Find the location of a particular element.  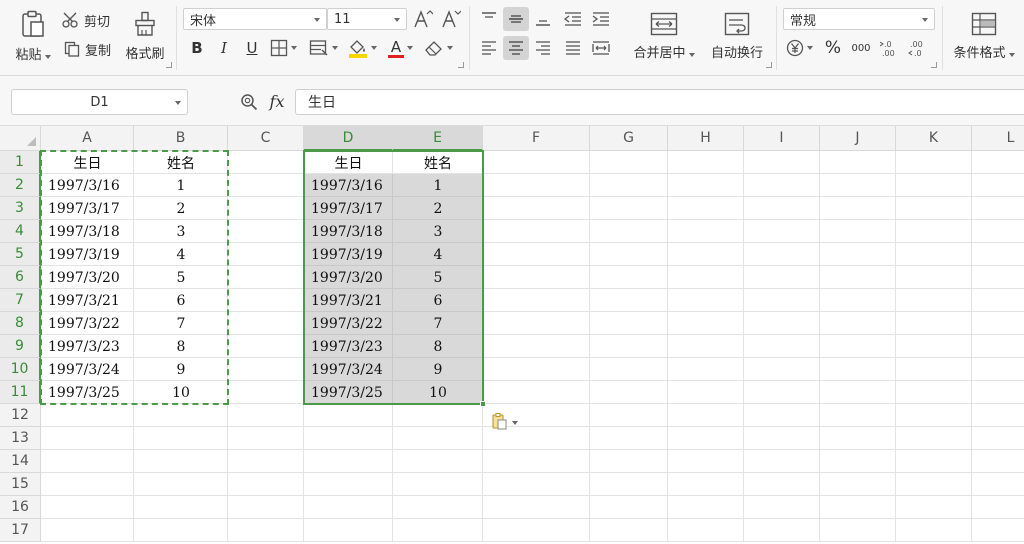

row-header-6: 6 is located at coordinates (20, 277).